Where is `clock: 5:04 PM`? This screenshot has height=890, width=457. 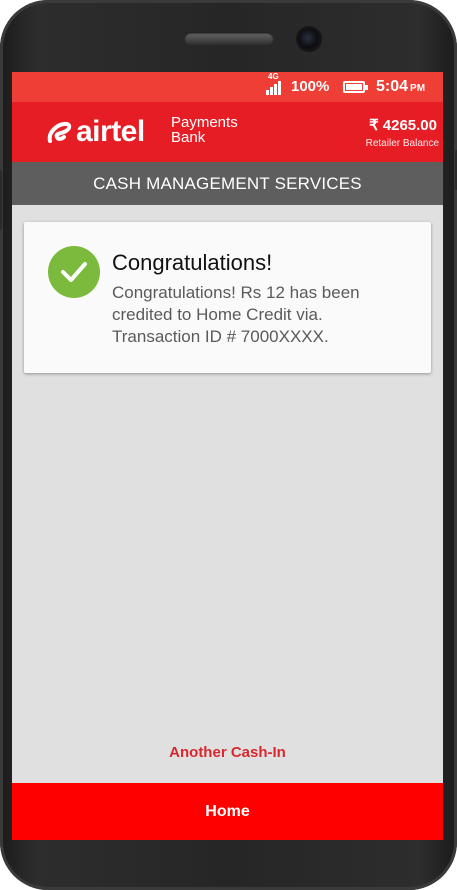
clock: 5:04 PM is located at coordinates (400, 87).